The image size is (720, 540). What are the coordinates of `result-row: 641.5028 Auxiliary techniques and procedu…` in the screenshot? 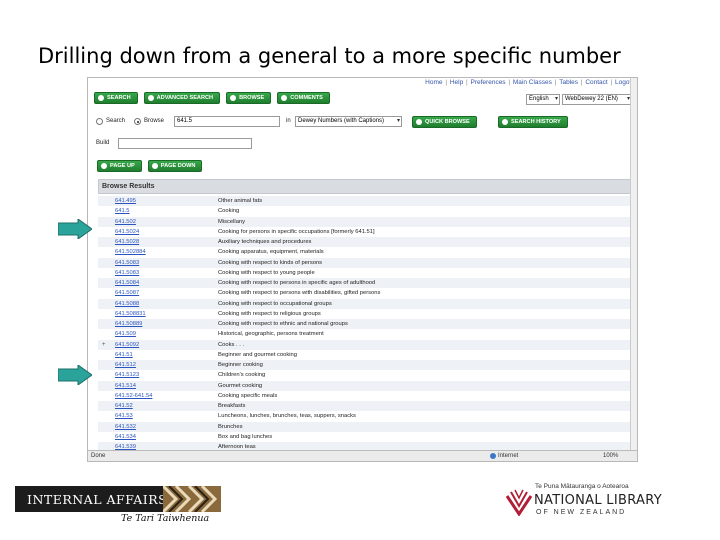 It's located at (366, 242).